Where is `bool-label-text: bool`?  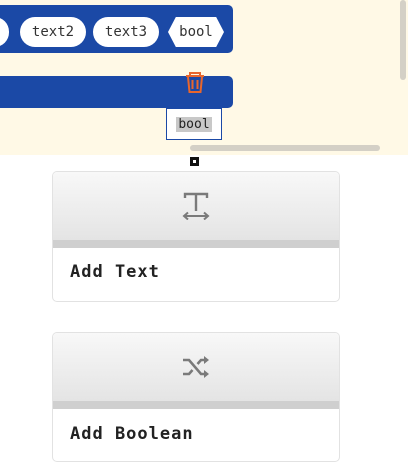 bool-label-text: bool is located at coordinates (194, 124).